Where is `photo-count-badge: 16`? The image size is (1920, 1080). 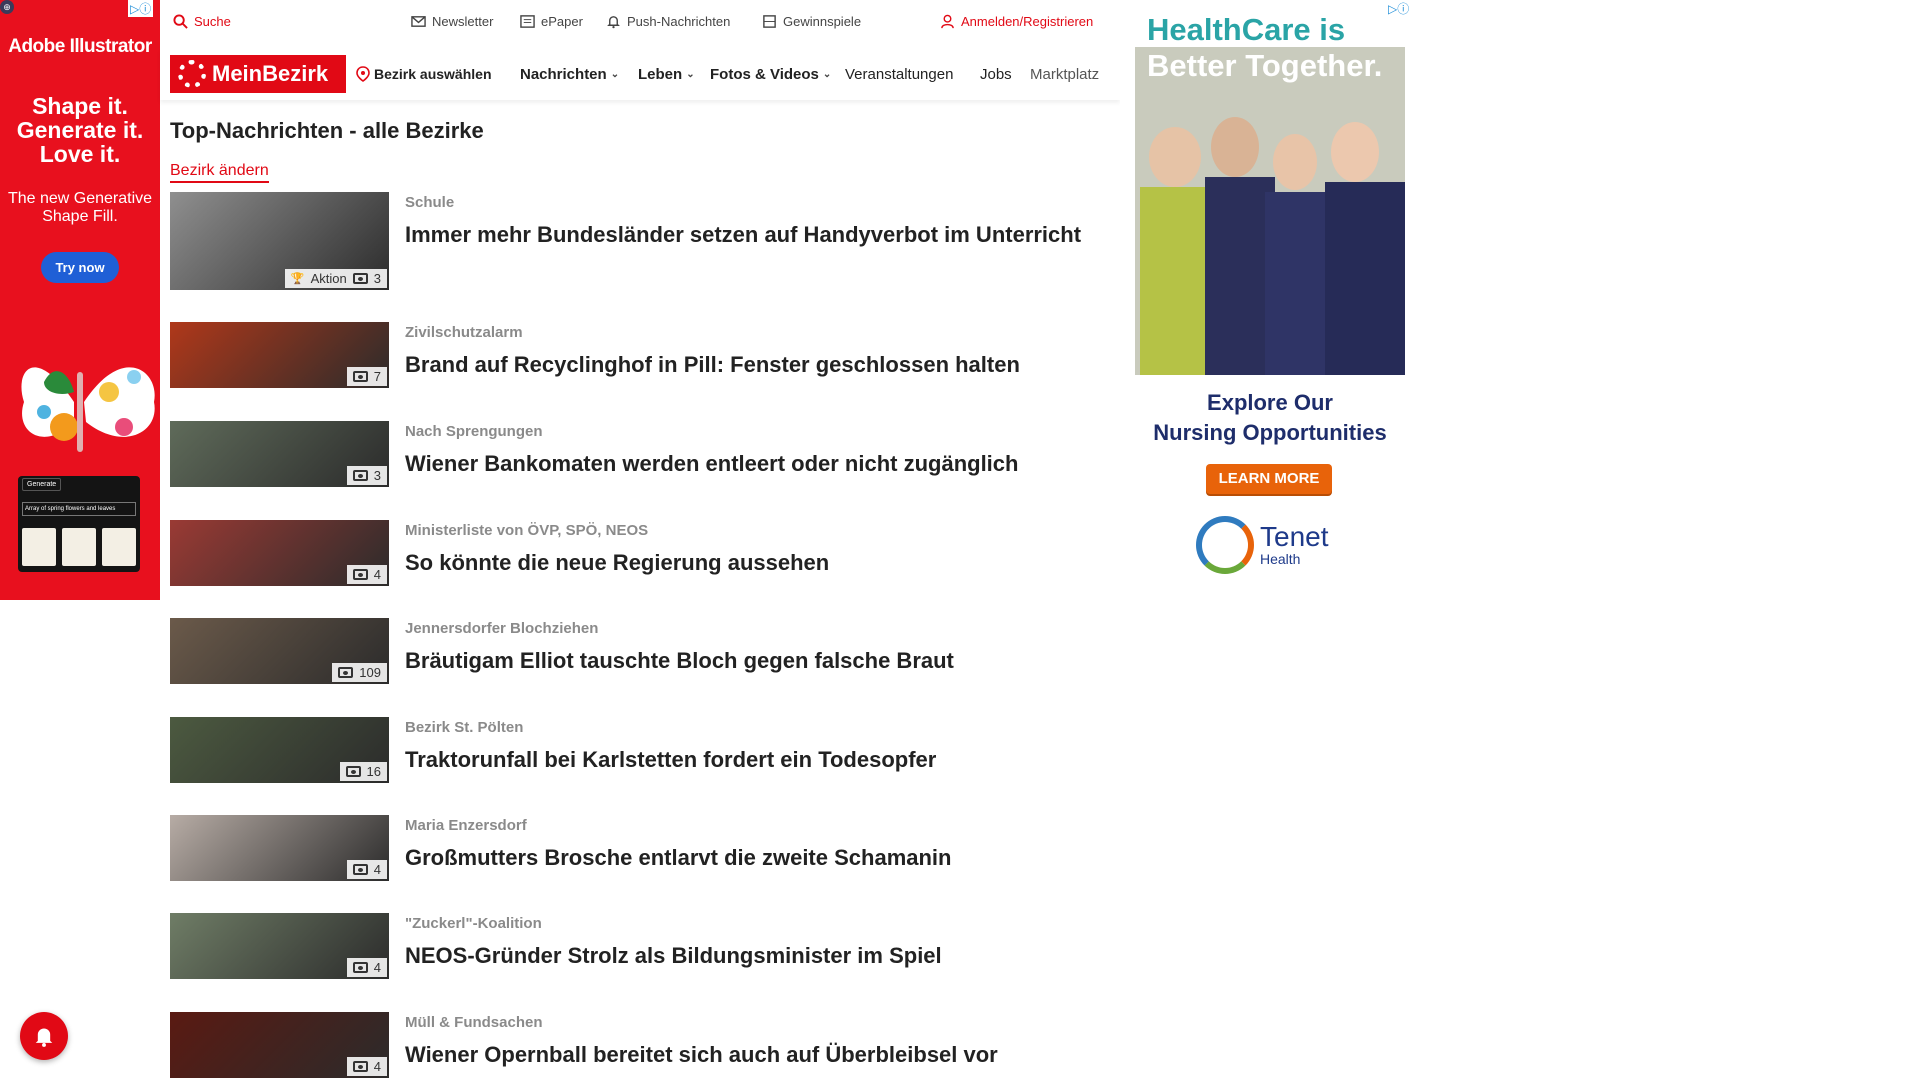 photo-count-badge: 16 is located at coordinates (363, 771).